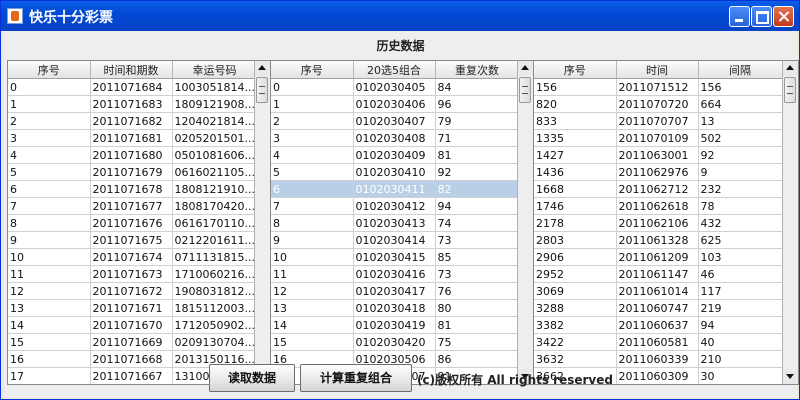 This screenshot has height=400, width=800. What do you see at coordinates (477, 257) in the screenshot?
I see `table-cell: 85` at bounding box center [477, 257].